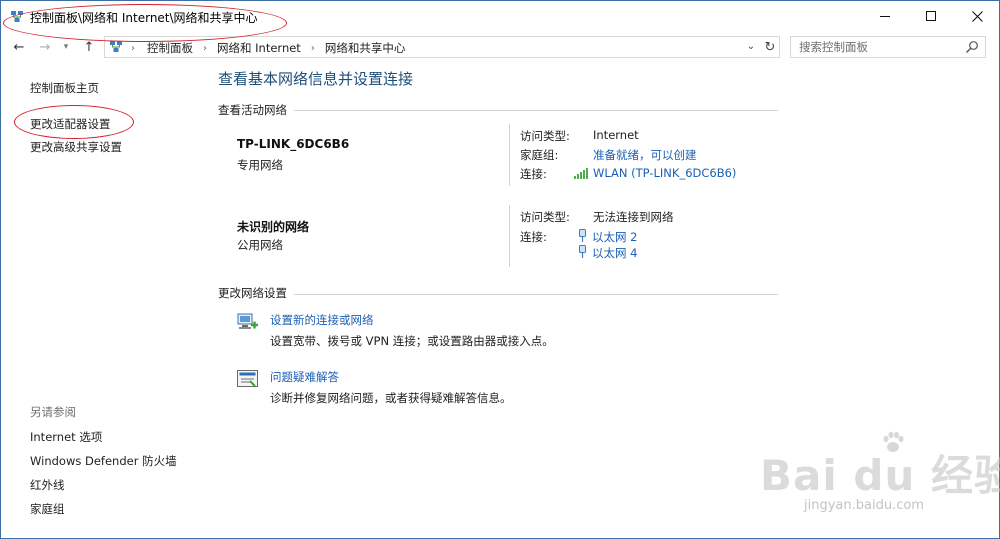 The height and width of the screenshot is (539, 1000). What do you see at coordinates (304, 377) in the screenshot?
I see `troubleshoot-problems-link: 问题疑难解答` at bounding box center [304, 377].